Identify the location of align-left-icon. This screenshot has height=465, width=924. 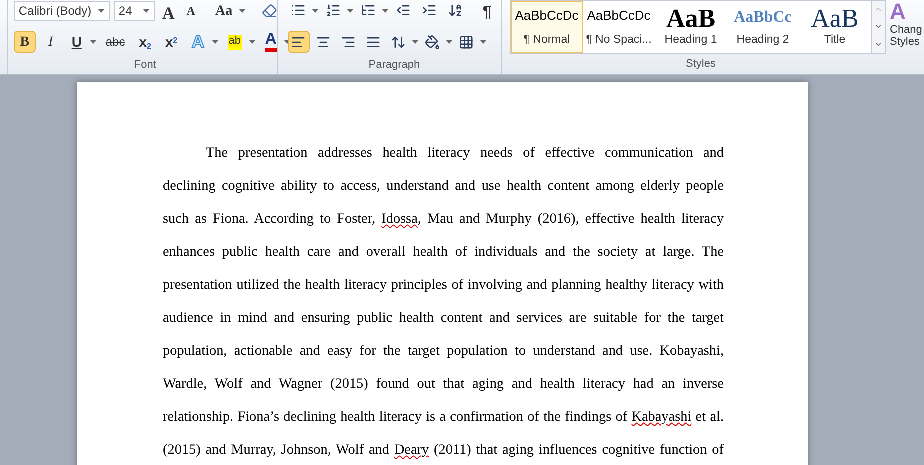
(298, 42).